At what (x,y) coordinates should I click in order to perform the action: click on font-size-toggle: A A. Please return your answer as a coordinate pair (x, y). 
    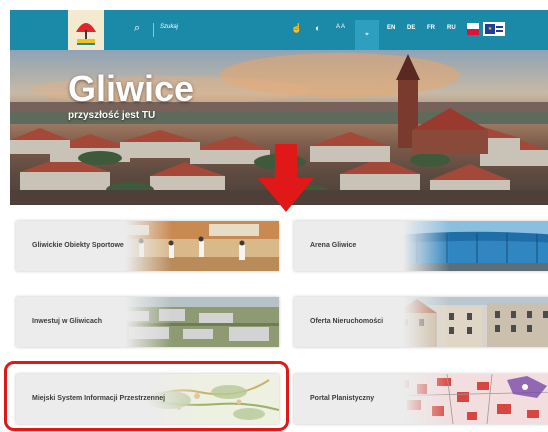
    Looking at the image, I should click on (340, 27).